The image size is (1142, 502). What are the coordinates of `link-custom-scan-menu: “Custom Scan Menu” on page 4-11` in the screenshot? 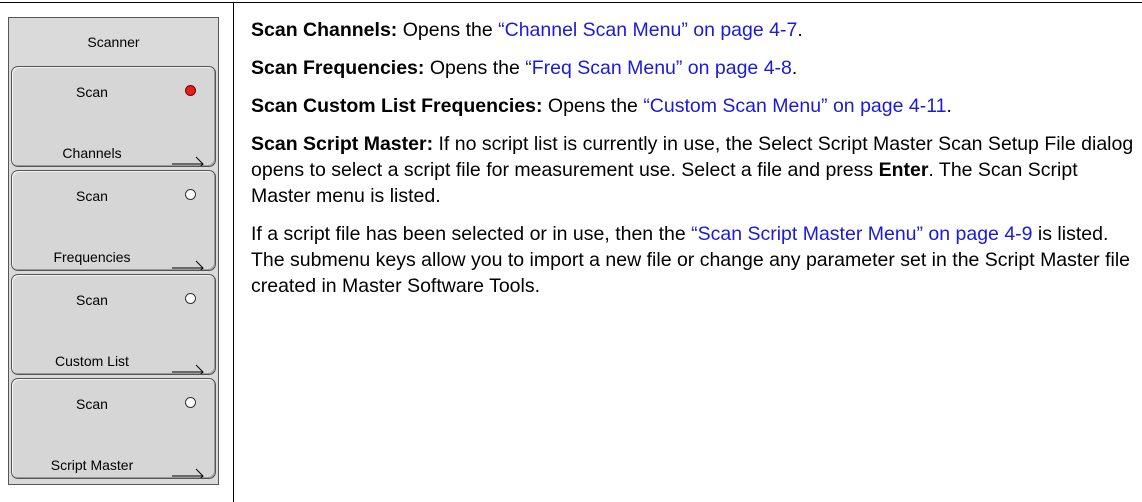 It's located at (794, 106).